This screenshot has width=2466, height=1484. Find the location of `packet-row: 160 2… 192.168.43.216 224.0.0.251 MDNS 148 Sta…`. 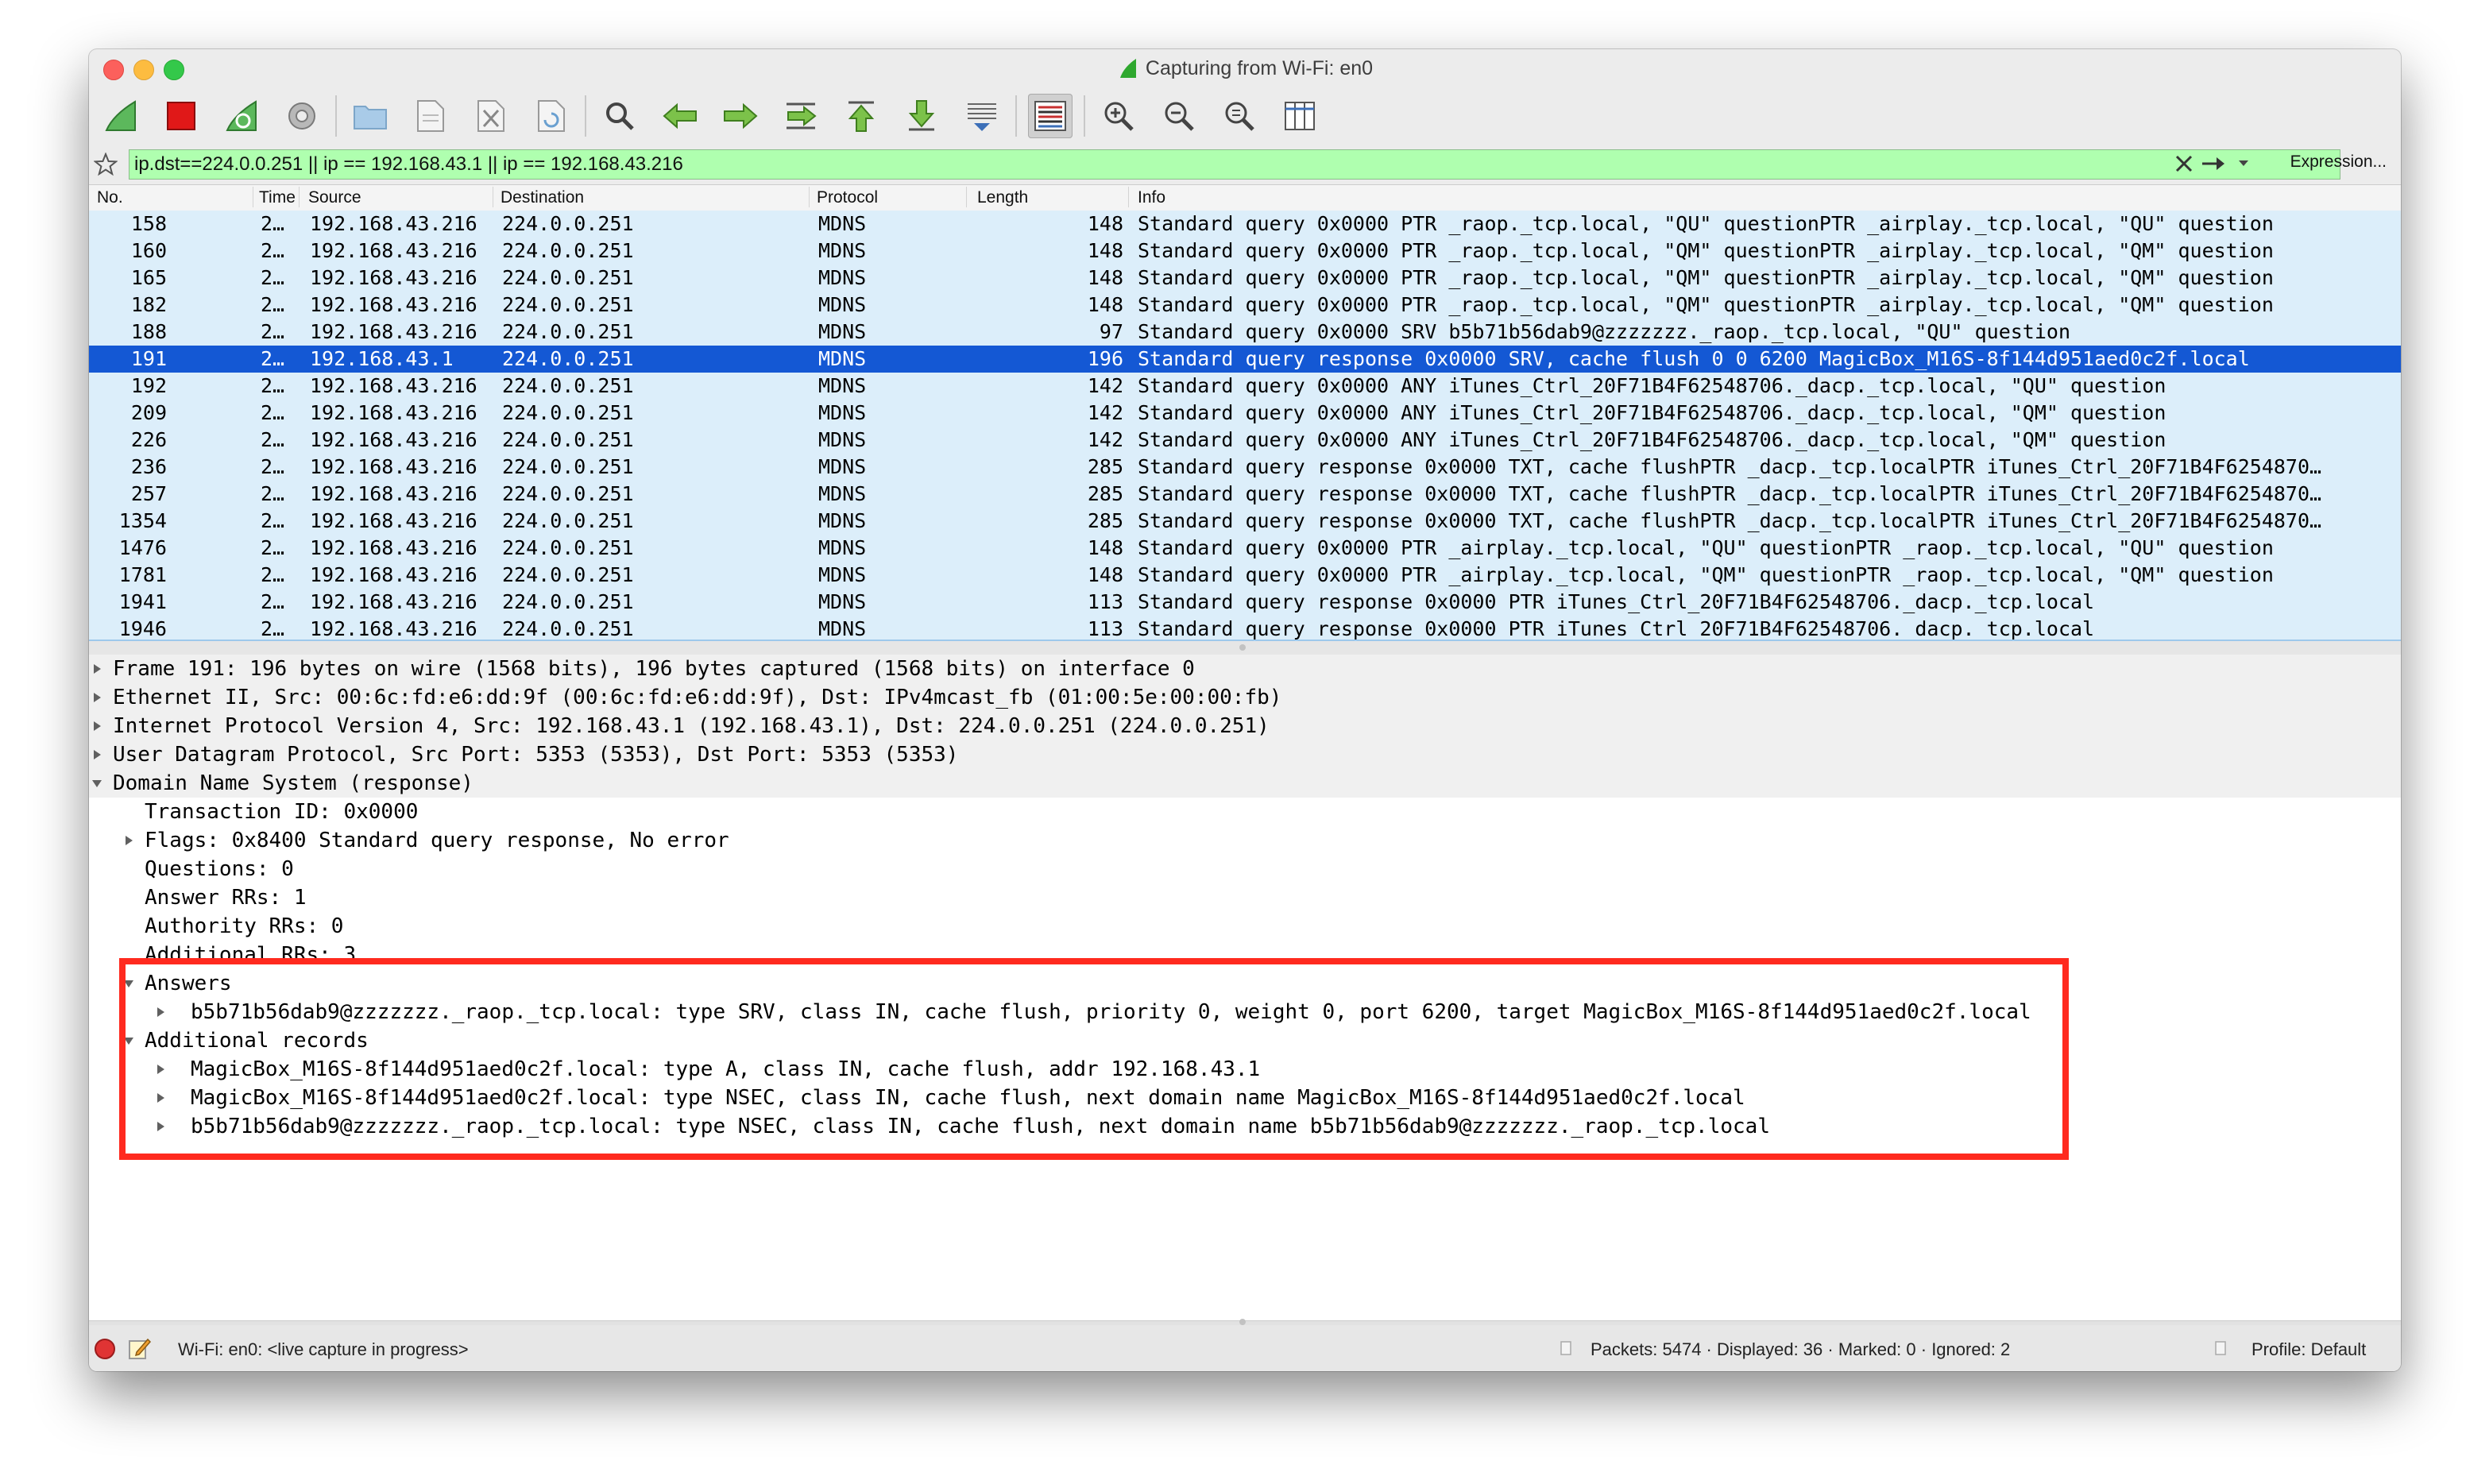

packet-row: 160 2… 192.168.43.216 224.0.0.251 MDNS 148 Sta… is located at coordinates (1245, 252).